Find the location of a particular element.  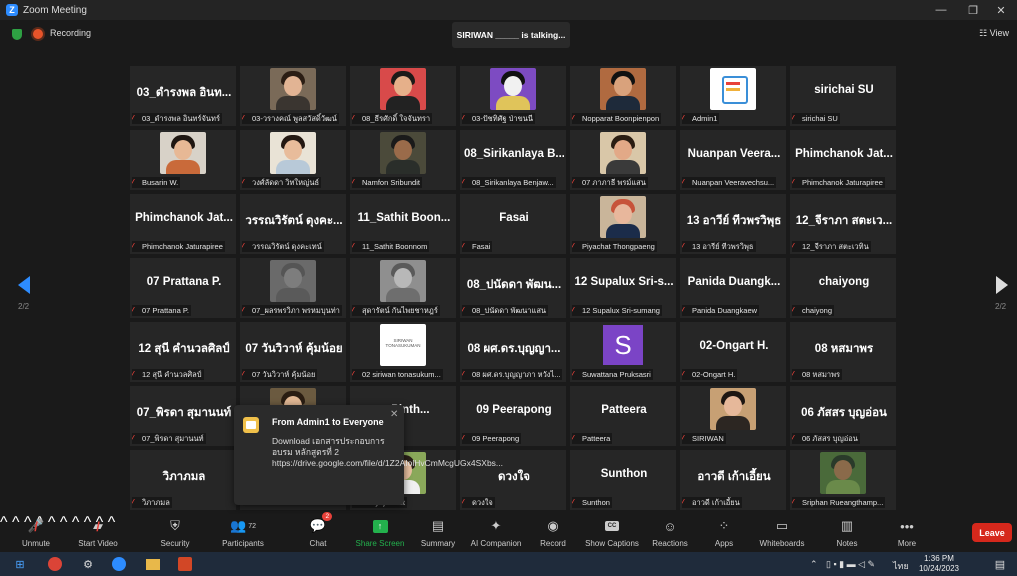

participant-name-text: Suwattana Pruksasri is located at coordinates (616, 374).